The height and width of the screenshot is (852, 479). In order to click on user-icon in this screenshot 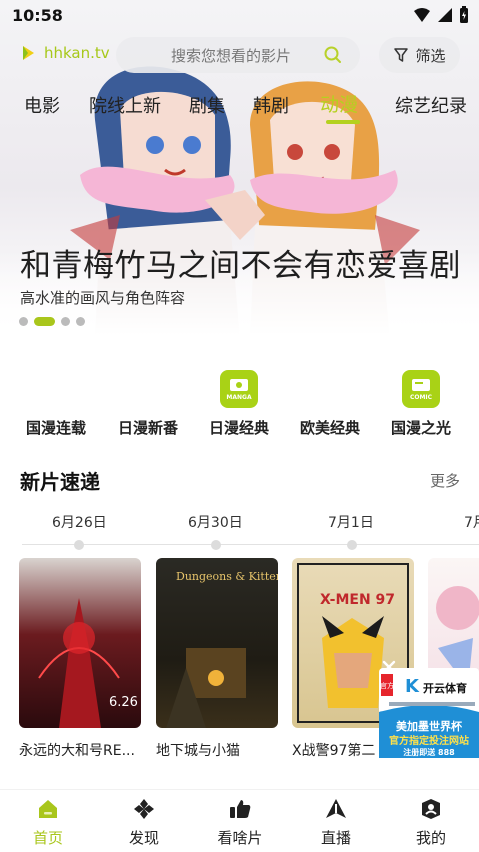, I will do `click(431, 809)`.